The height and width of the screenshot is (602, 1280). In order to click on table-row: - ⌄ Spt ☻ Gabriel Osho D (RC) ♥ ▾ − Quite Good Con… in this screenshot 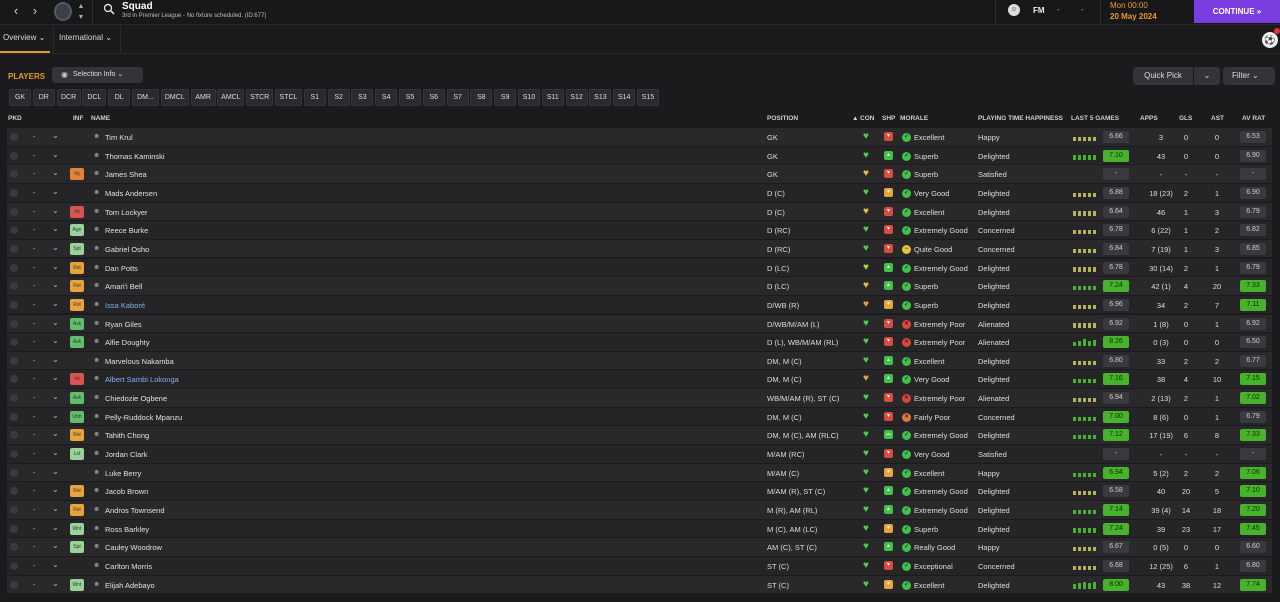, I will do `click(639, 249)`.